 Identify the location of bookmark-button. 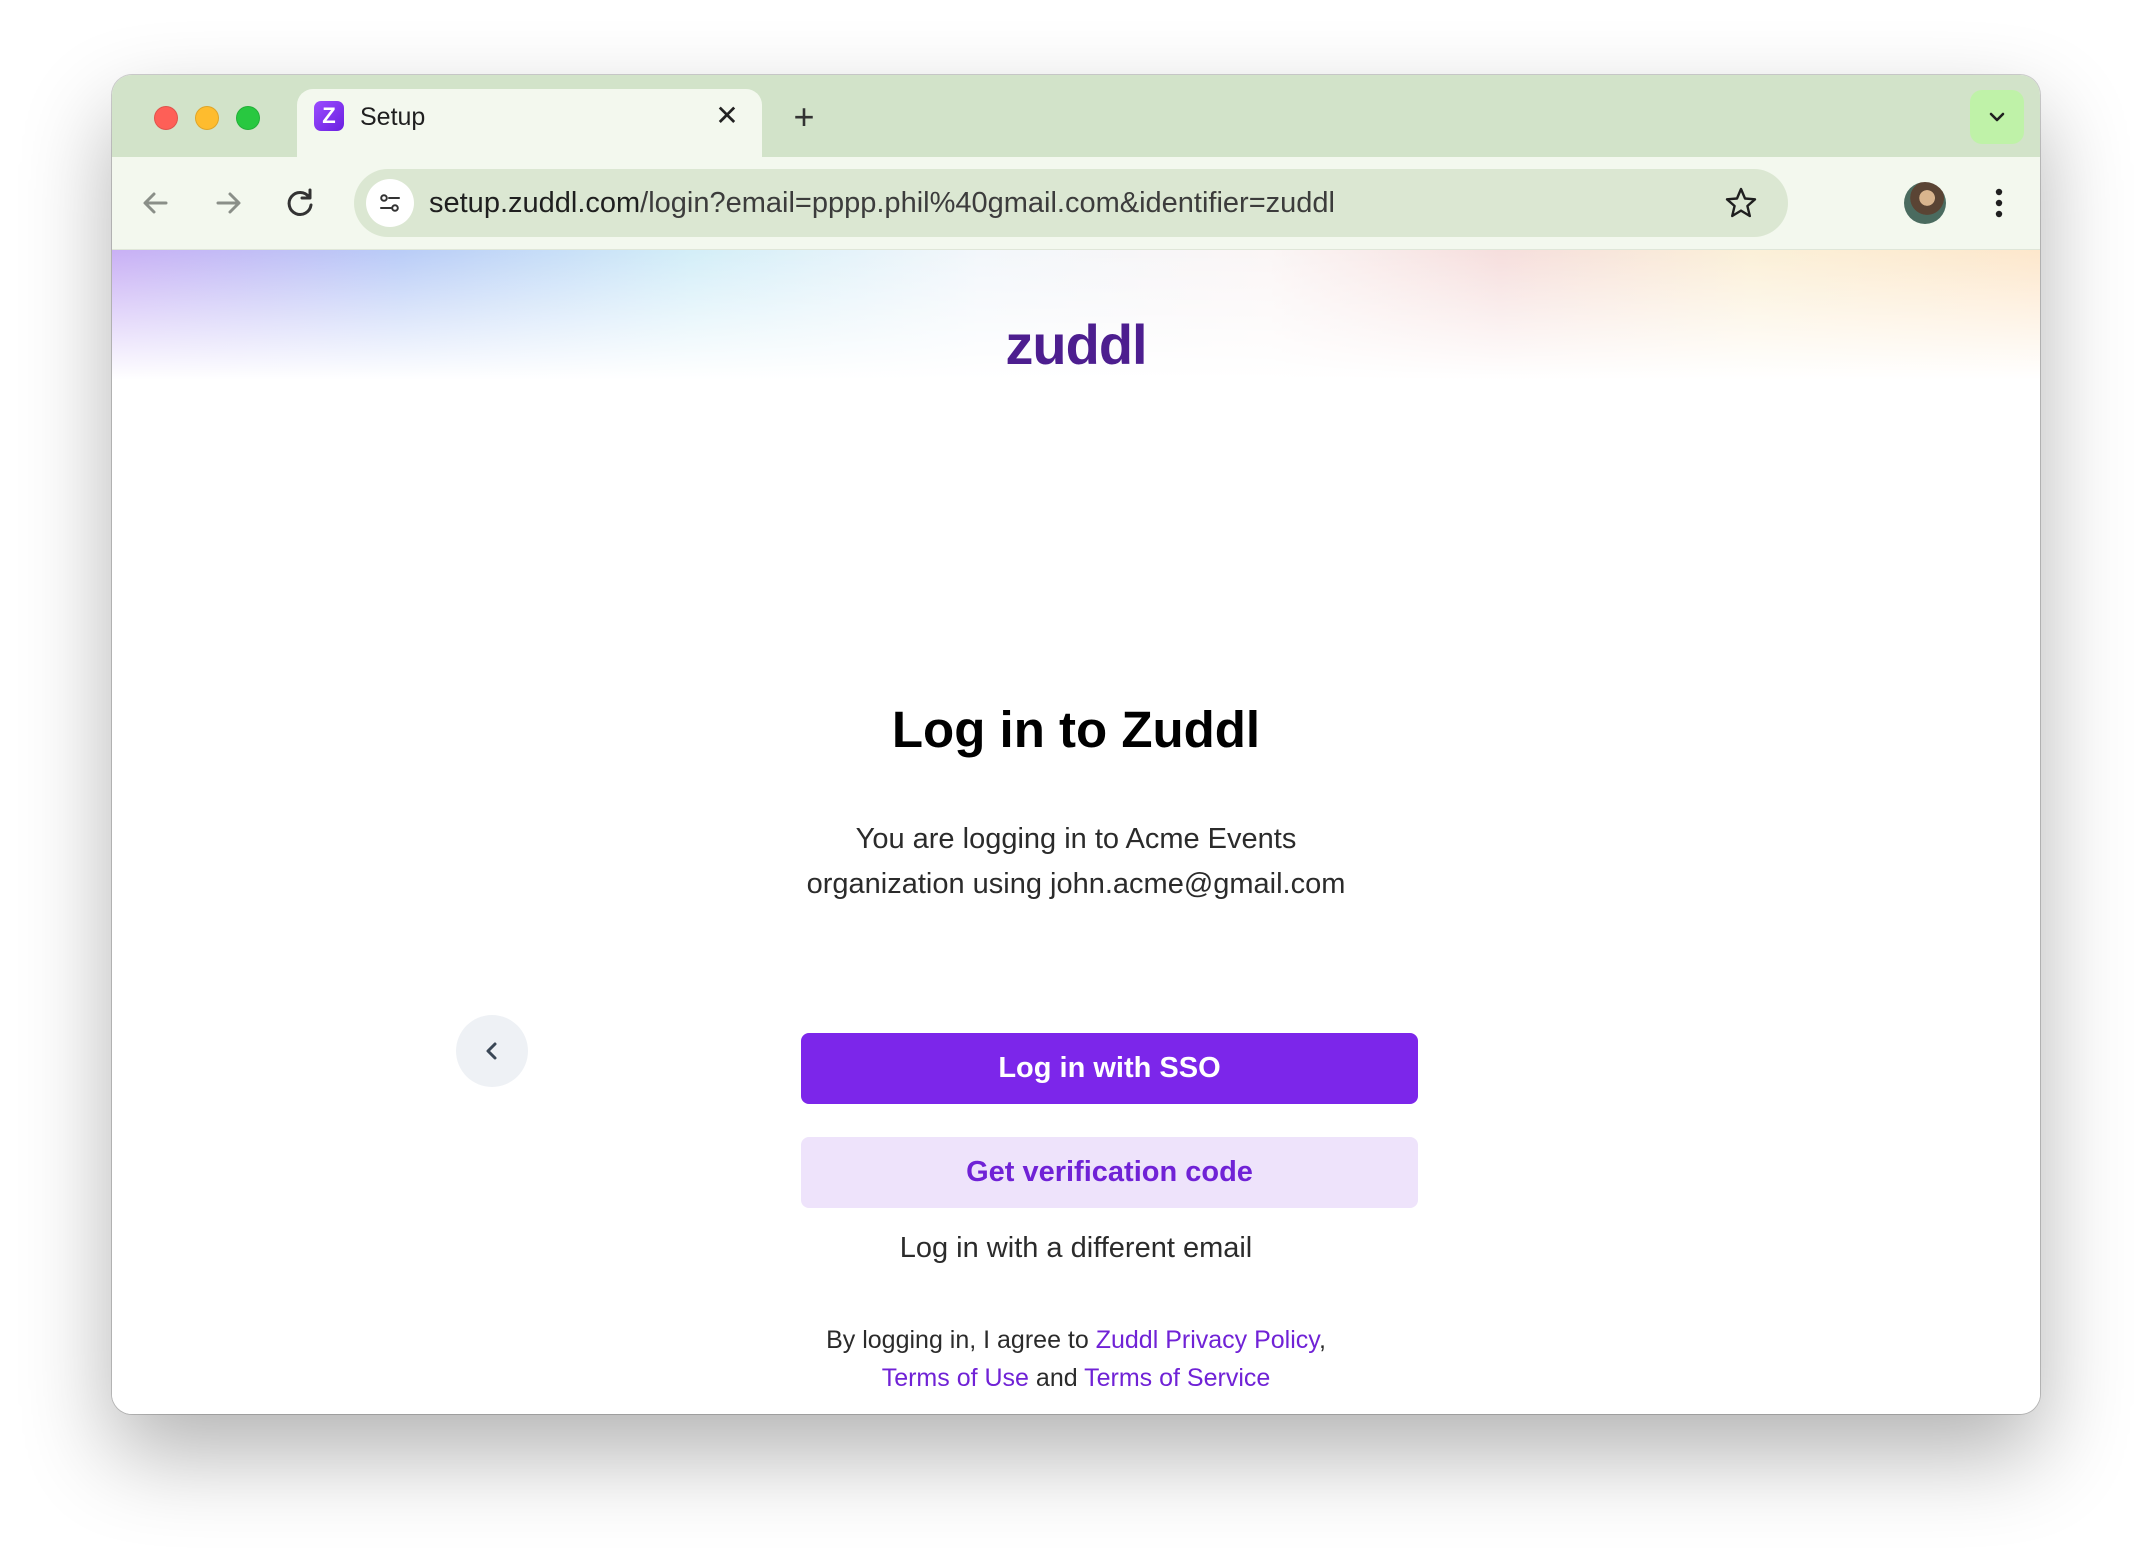
(1741, 203).